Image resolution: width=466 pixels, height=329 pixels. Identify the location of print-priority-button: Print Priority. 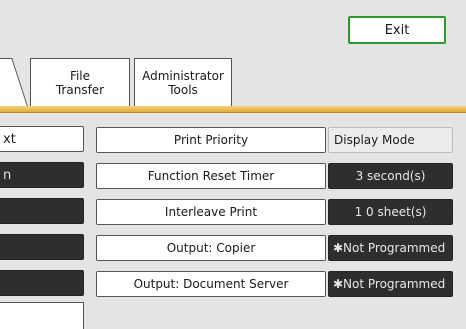
(211, 140).